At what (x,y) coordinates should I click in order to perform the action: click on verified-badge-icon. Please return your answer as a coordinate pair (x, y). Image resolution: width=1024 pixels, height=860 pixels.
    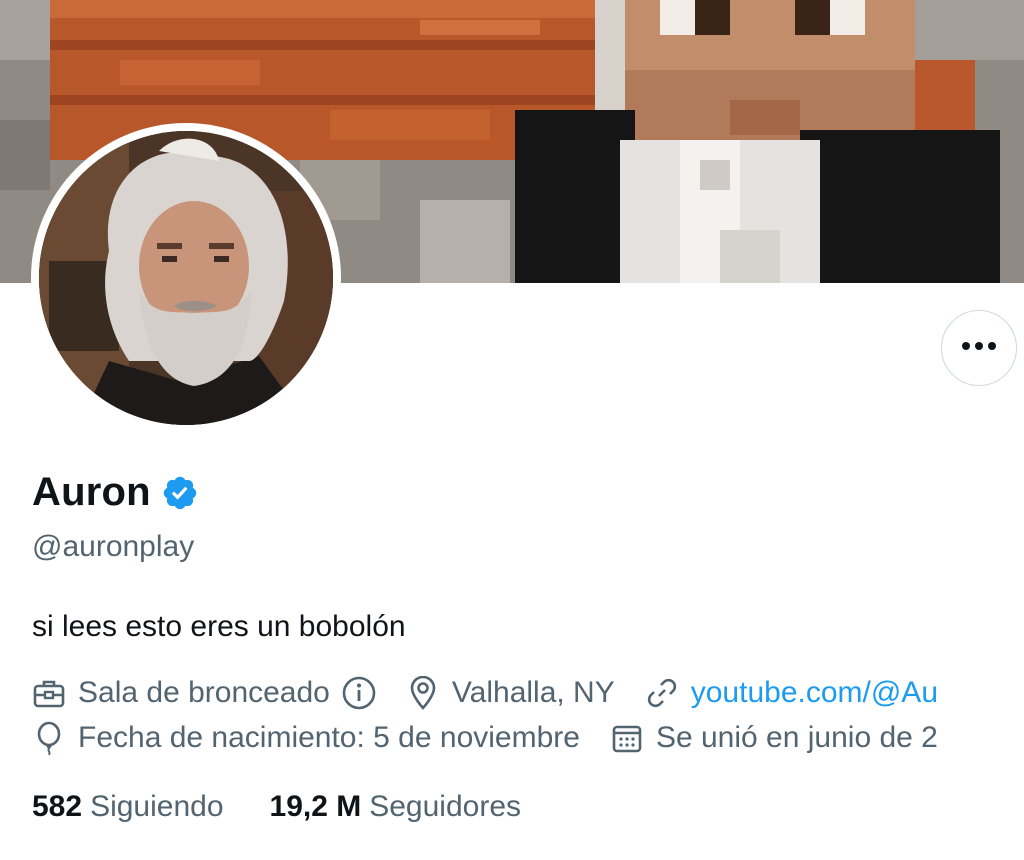
    Looking at the image, I should click on (180, 493).